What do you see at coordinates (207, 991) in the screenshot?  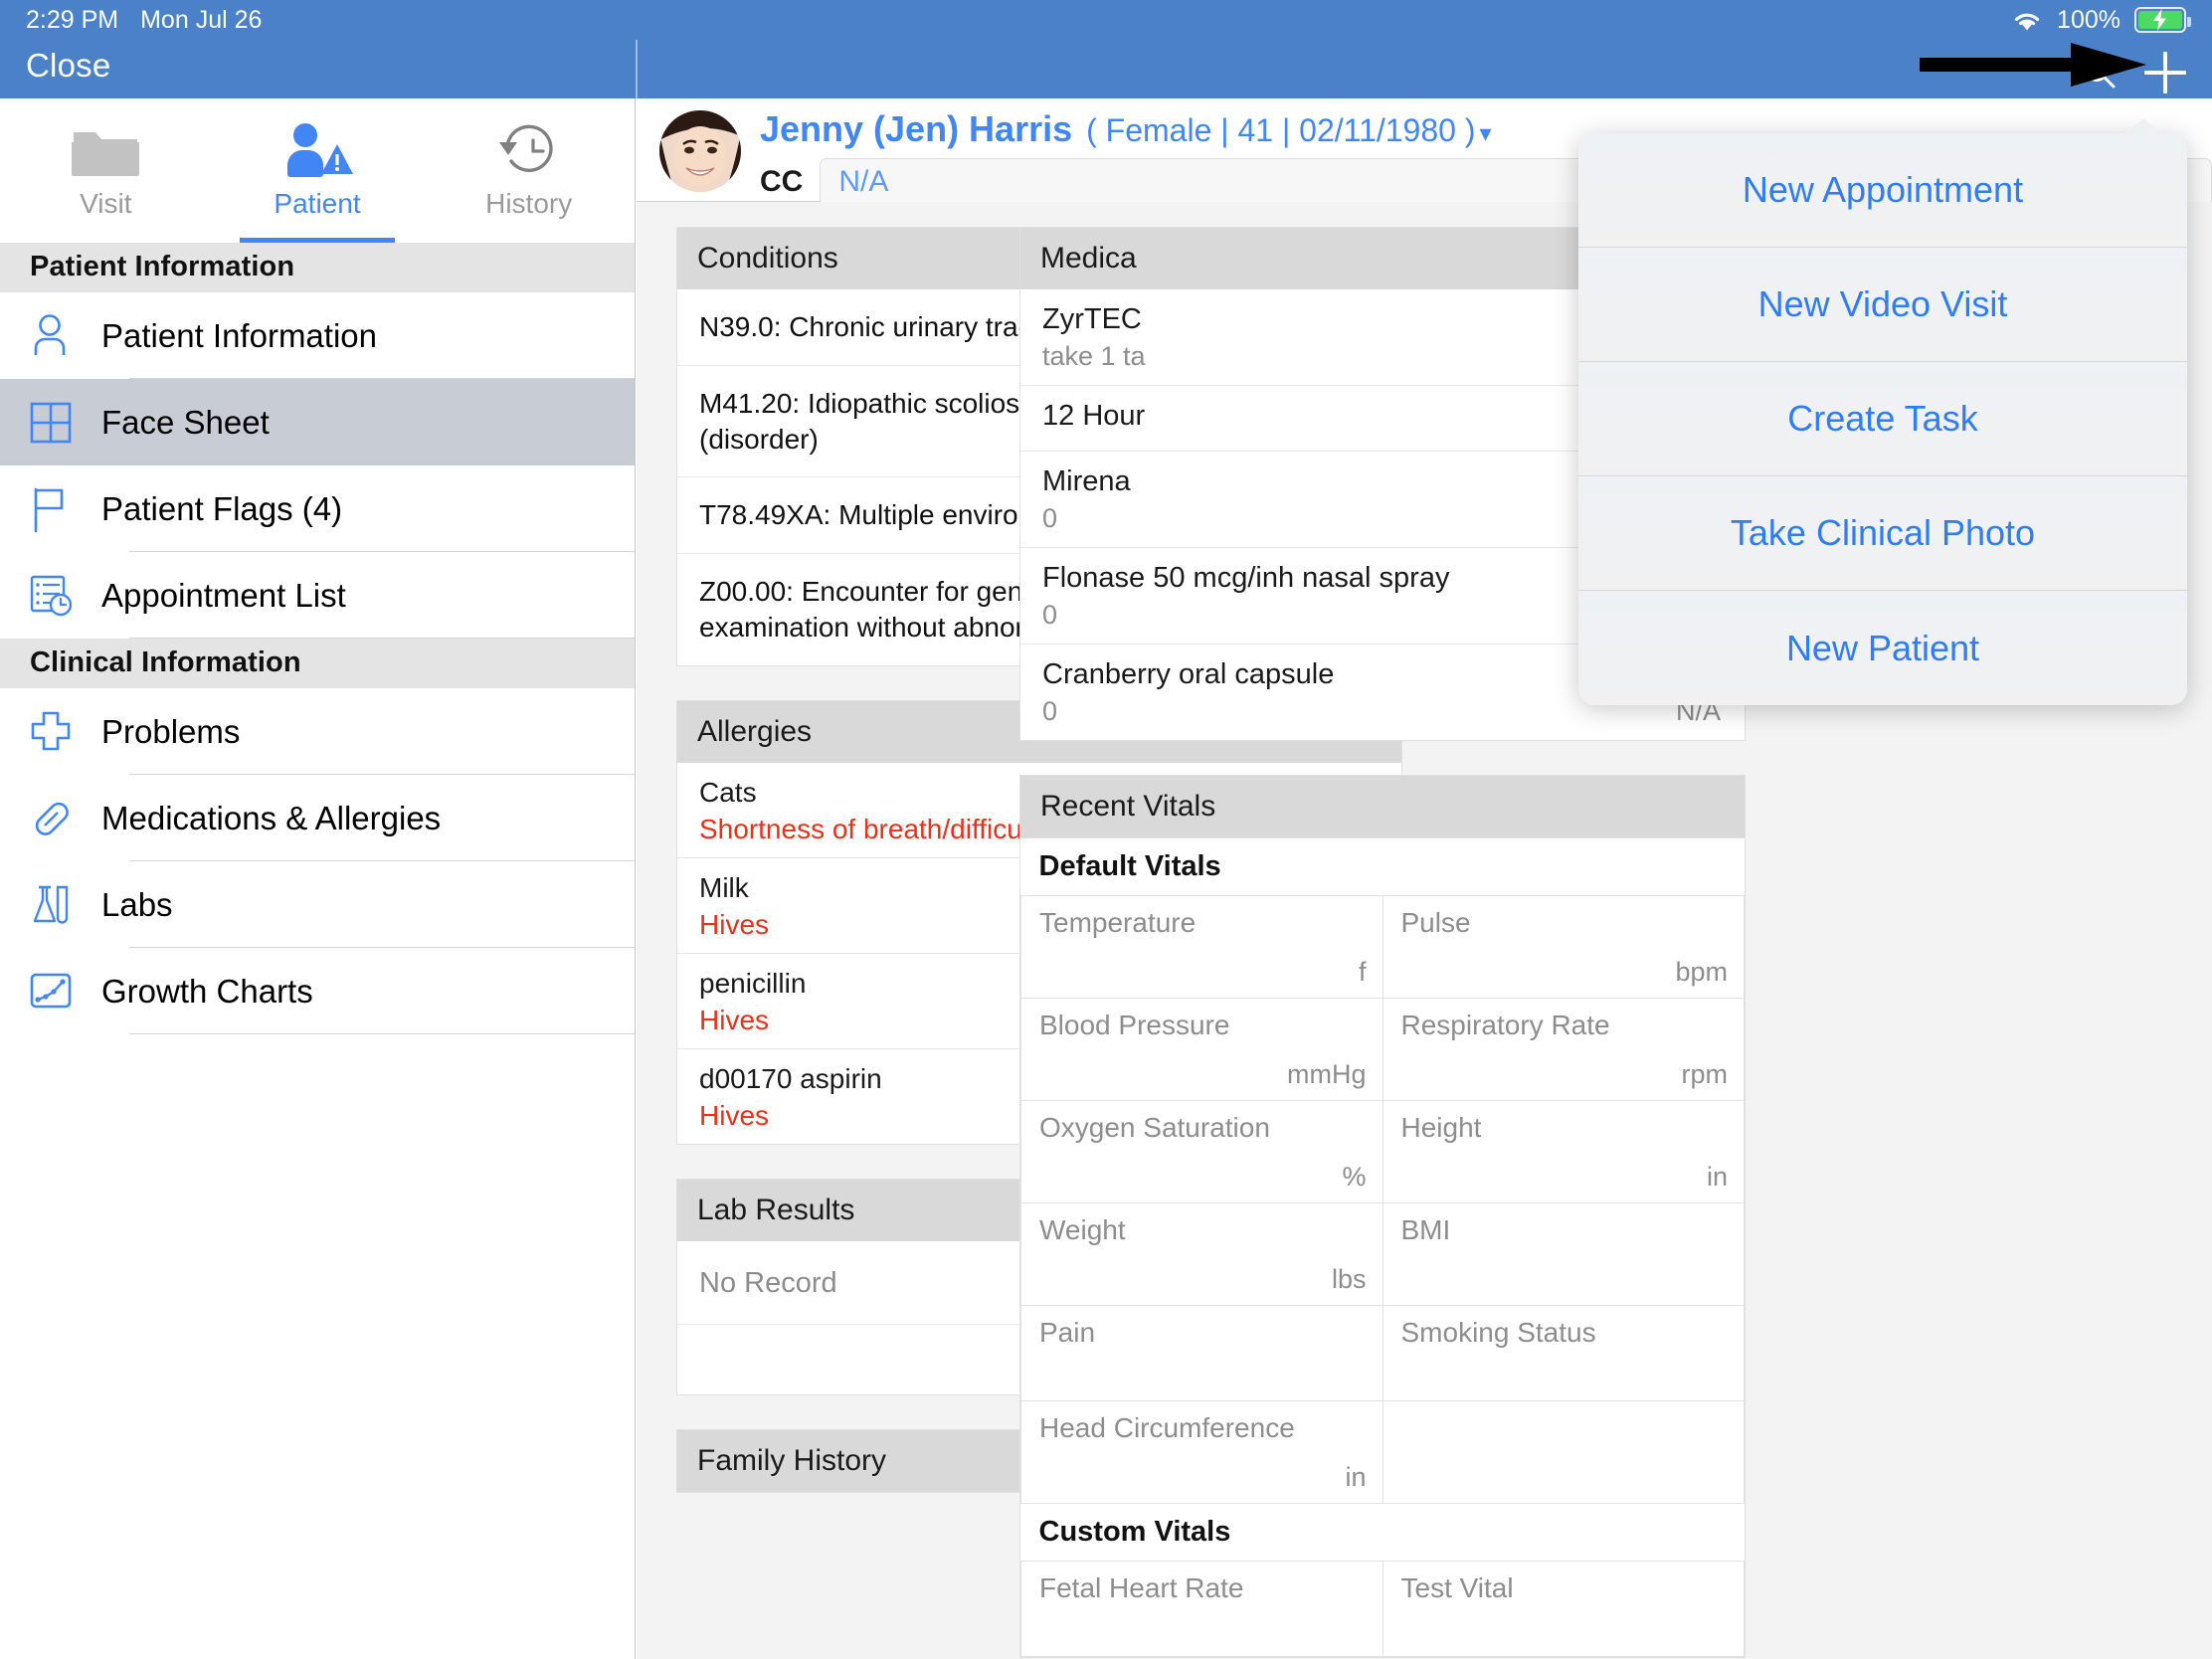 I see `sidebar-item-label: Growth Charts` at bounding box center [207, 991].